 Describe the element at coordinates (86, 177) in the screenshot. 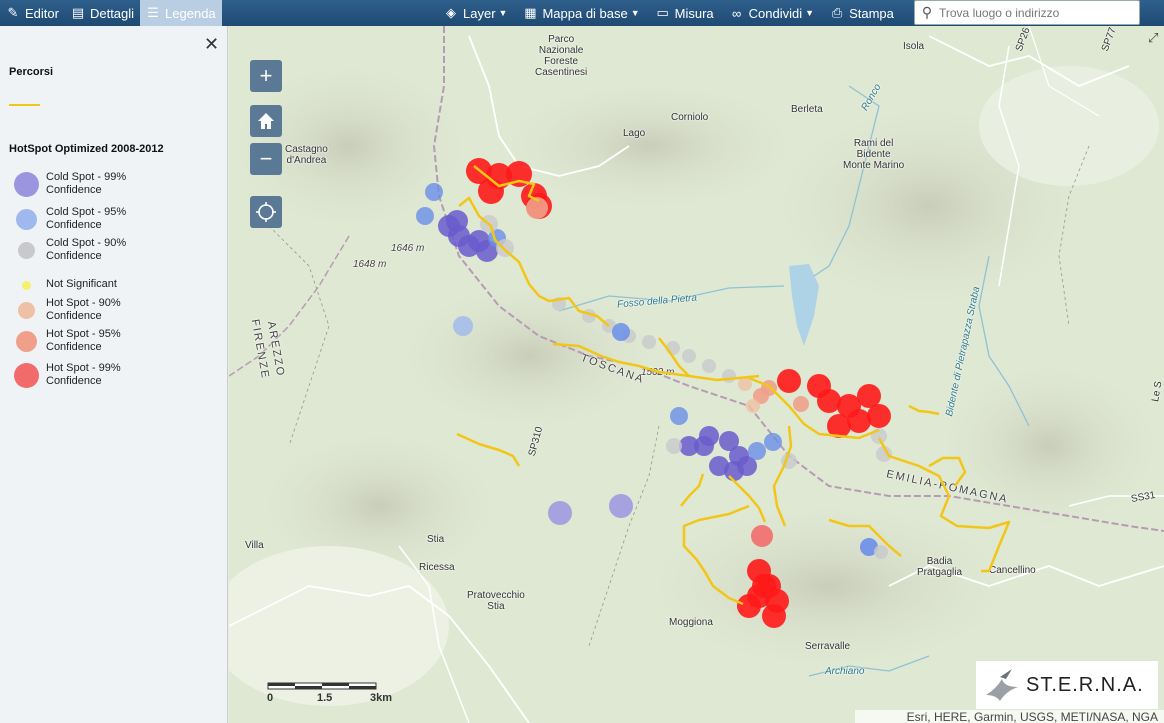

I see `legend-label-line1: Cold Spot - 99%` at that location.